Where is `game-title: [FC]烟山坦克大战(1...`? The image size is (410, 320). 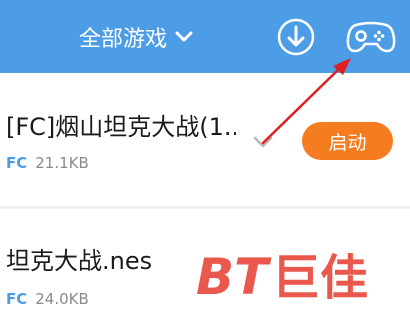 game-title: [FC]烟山坦克大战(1... is located at coordinates (121, 127).